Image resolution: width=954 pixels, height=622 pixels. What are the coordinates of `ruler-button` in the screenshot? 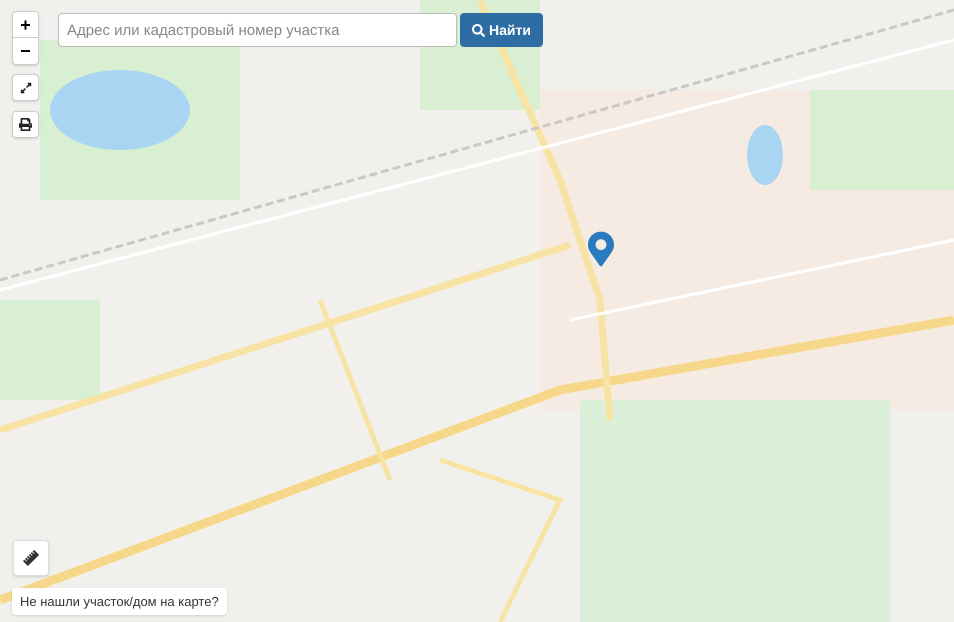 It's located at (31, 558).